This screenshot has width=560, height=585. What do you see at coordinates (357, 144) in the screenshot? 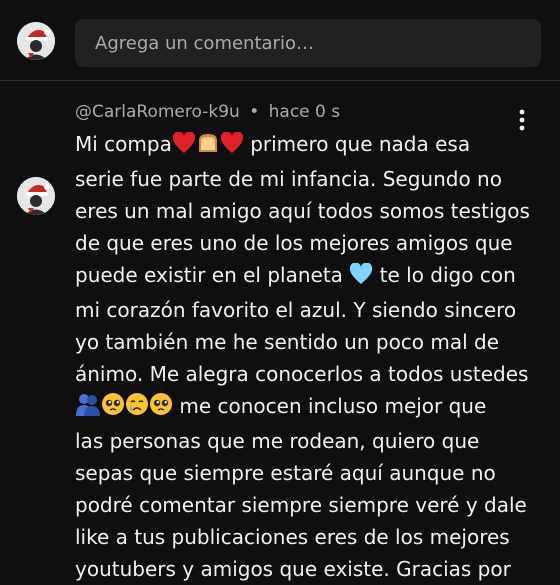
I see `comment-text-segment: primero que nada esa` at bounding box center [357, 144].